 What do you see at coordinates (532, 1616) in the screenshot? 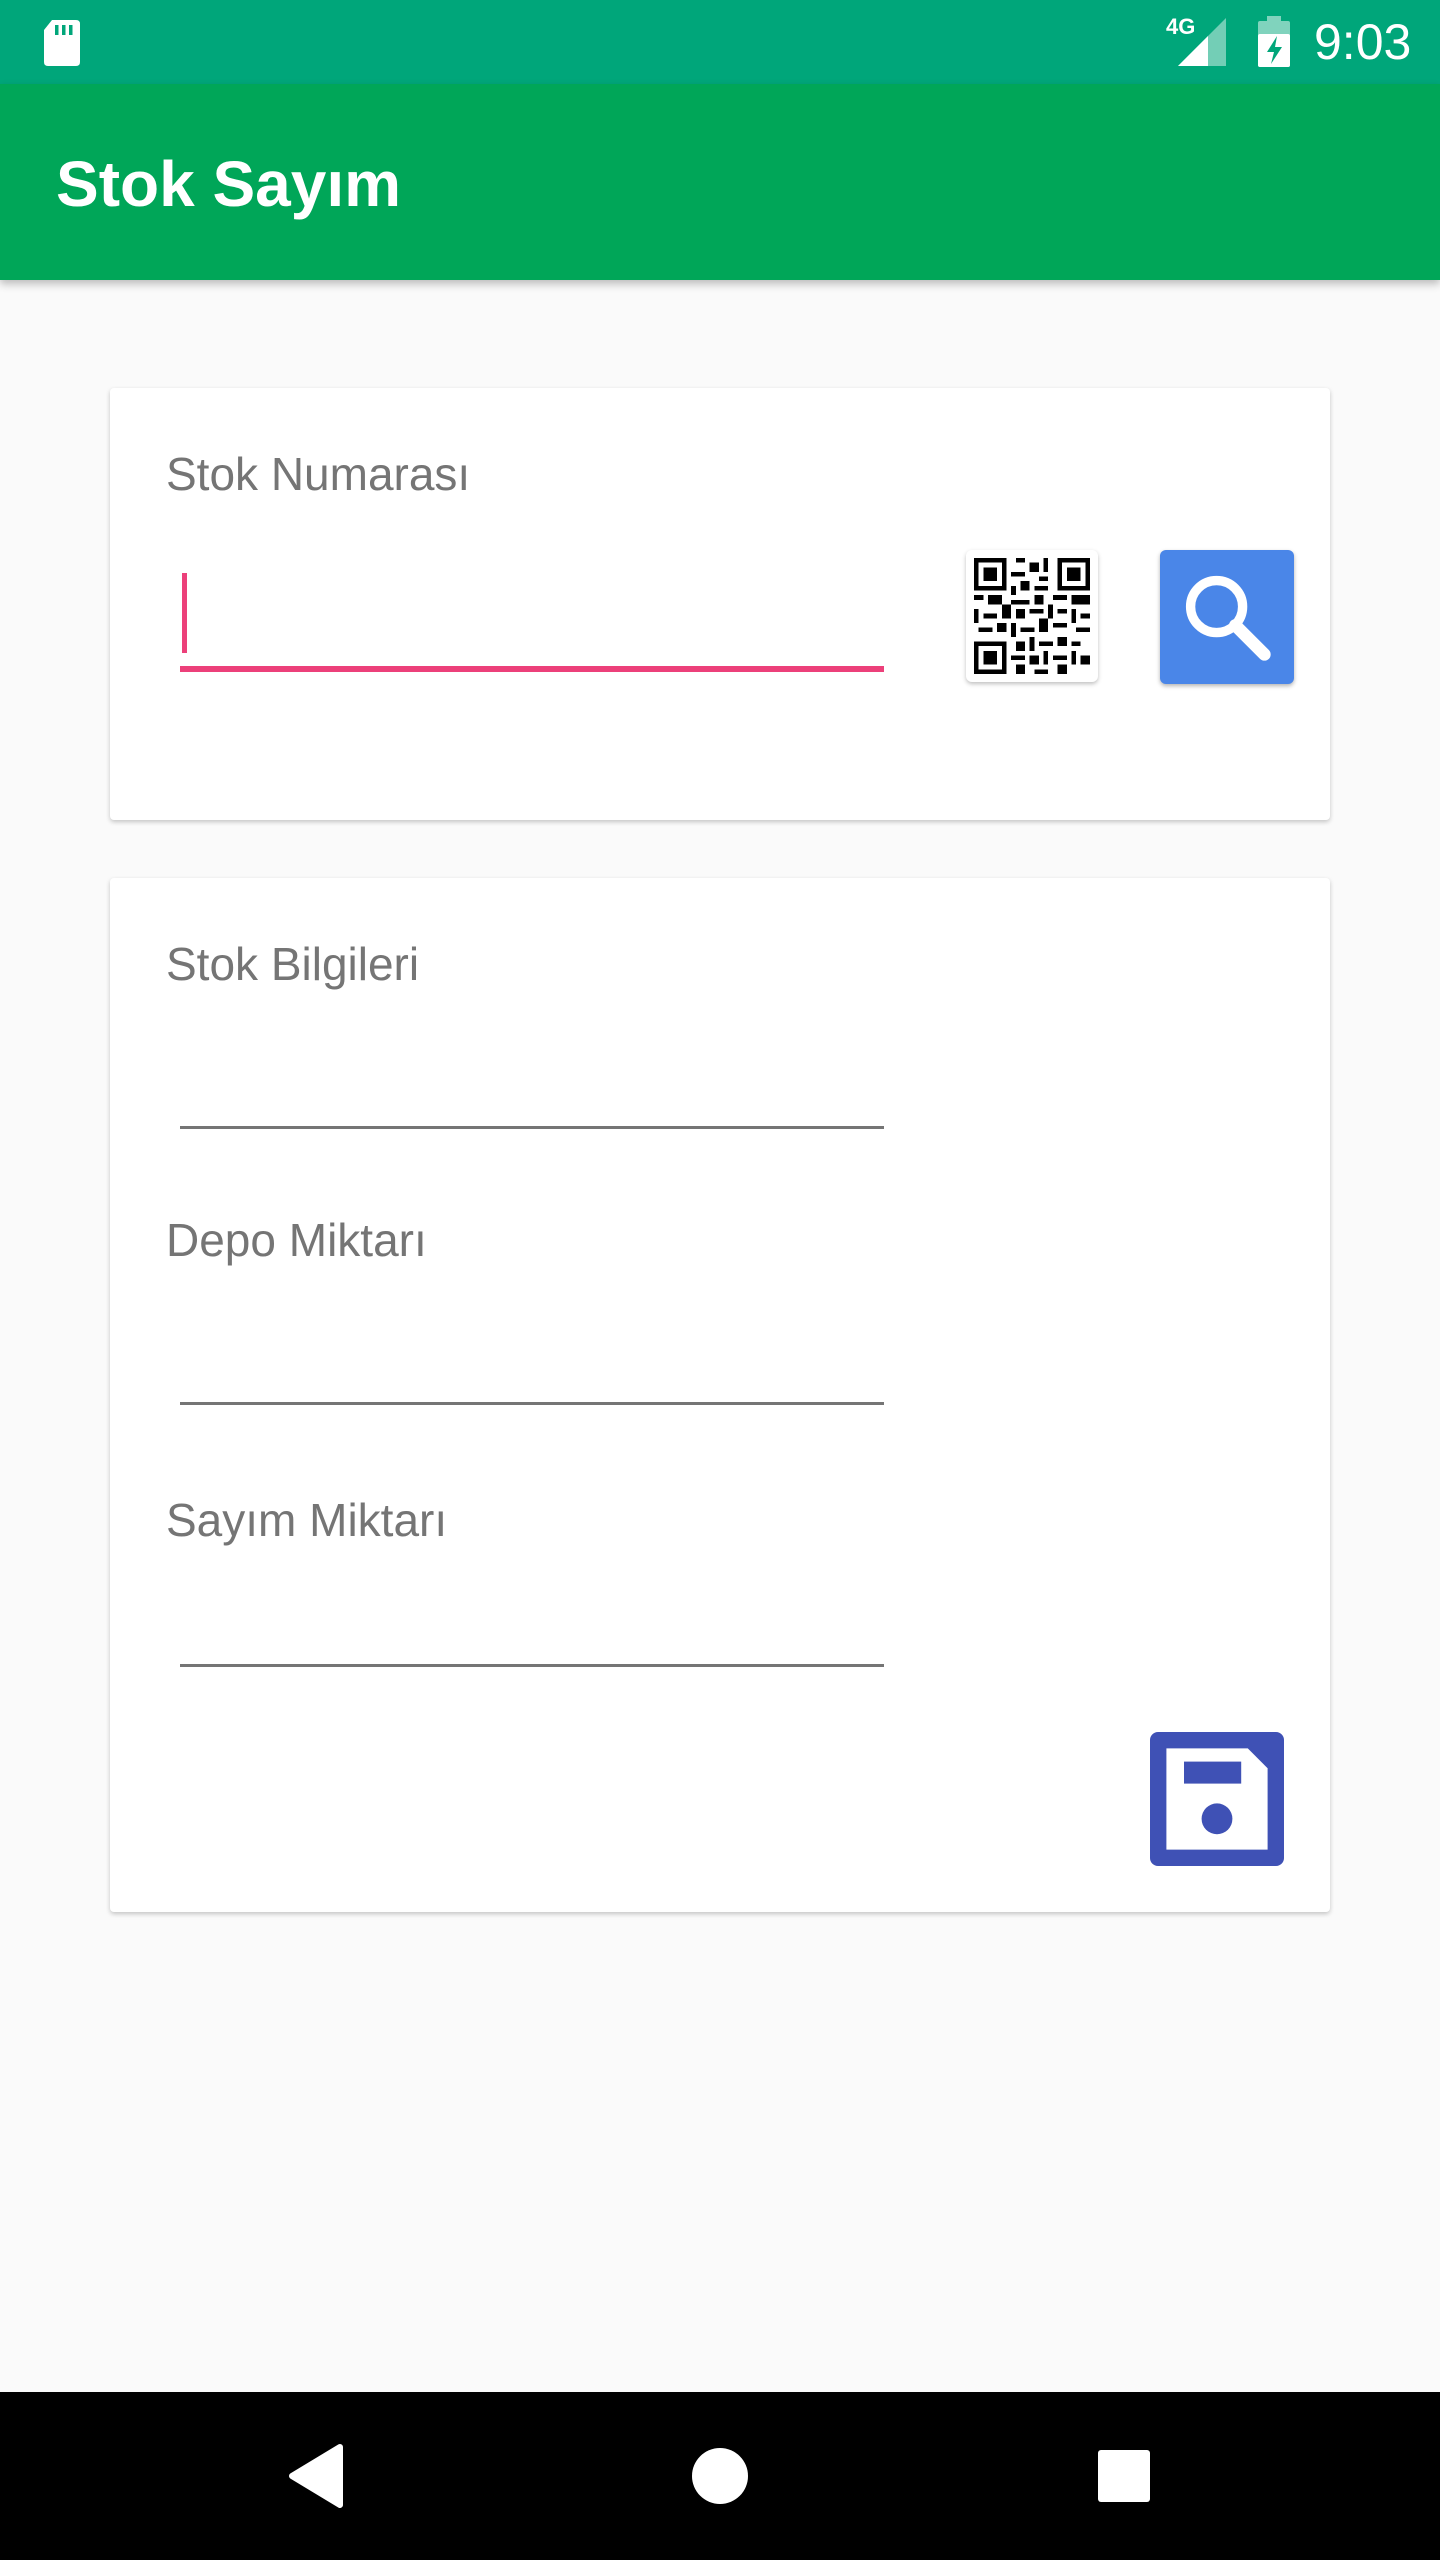
I see `count-quantity-field` at bounding box center [532, 1616].